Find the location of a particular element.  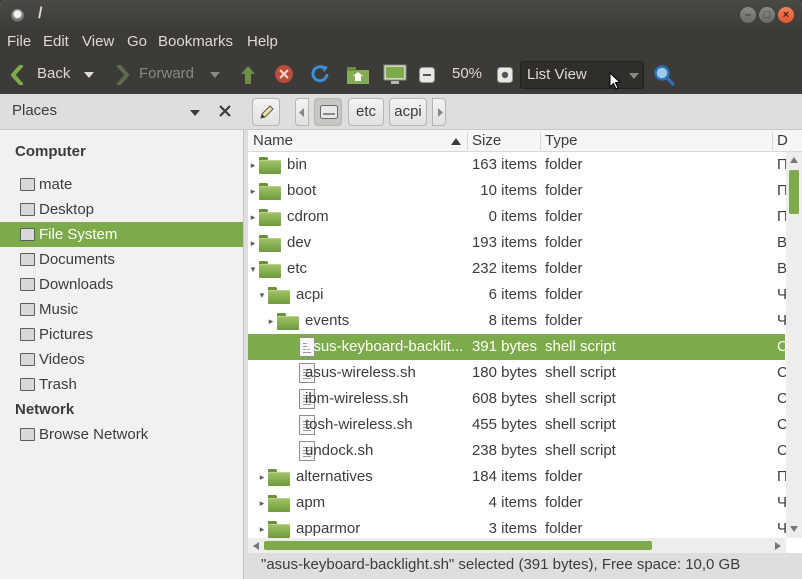

videos-folder-icon is located at coordinates (27, 359).